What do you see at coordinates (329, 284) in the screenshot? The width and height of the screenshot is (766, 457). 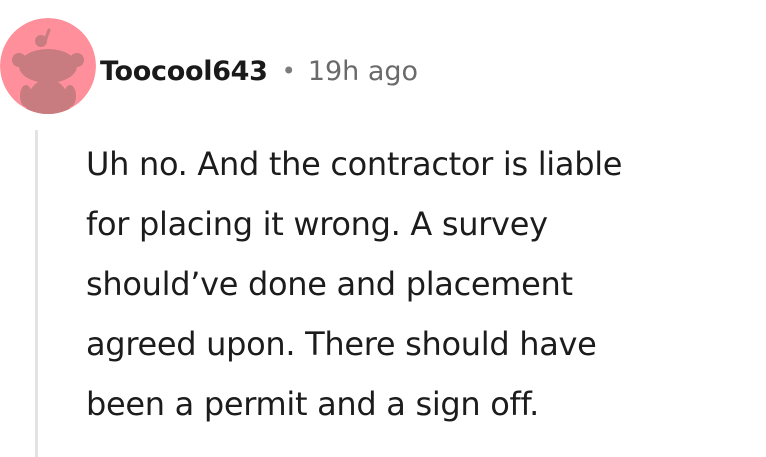 I see `comment-body-line: should’ve done and placement` at bounding box center [329, 284].